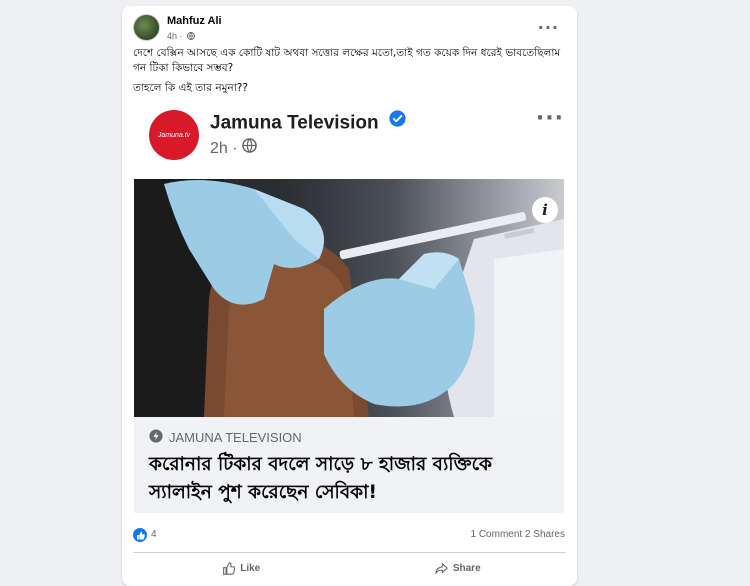  I want to click on page-logo: Jamuna.tv, so click(174, 135).